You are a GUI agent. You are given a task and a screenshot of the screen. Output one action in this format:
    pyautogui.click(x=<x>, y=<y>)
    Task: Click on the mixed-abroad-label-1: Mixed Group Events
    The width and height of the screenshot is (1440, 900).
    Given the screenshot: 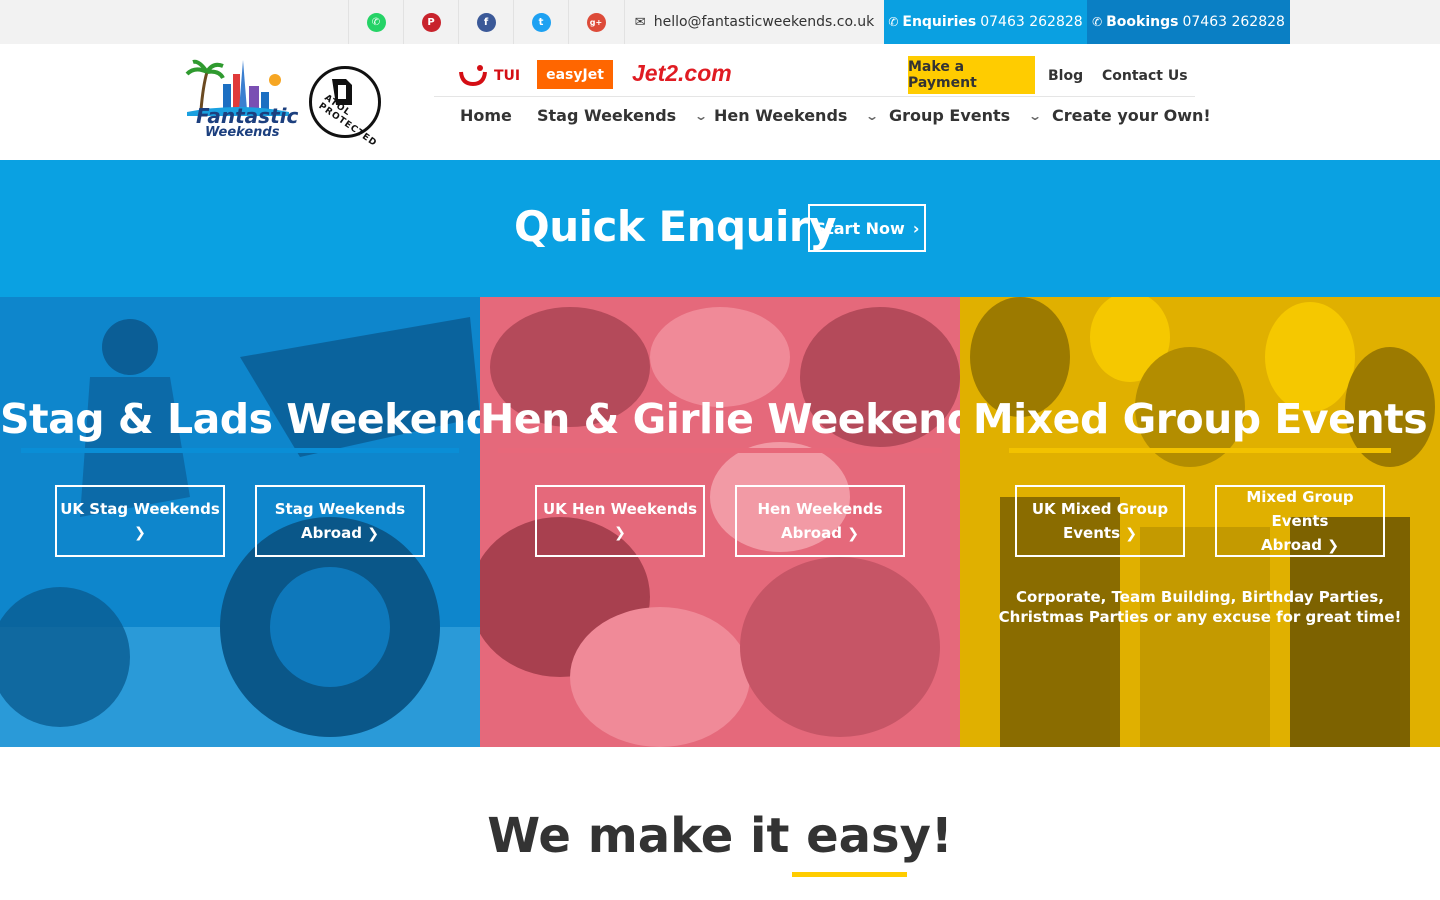 What is the action you would take?
    pyautogui.click(x=1300, y=508)
    